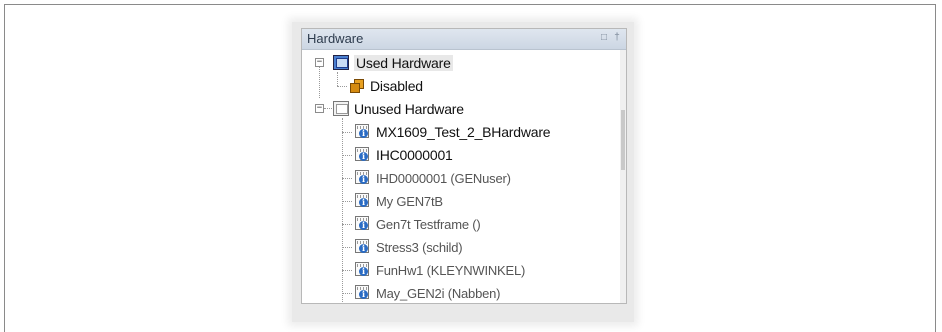 This screenshot has height=332, width=942. Describe the element at coordinates (341, 109) in the screenshot. I see `unused-hardware-icon` at that location.